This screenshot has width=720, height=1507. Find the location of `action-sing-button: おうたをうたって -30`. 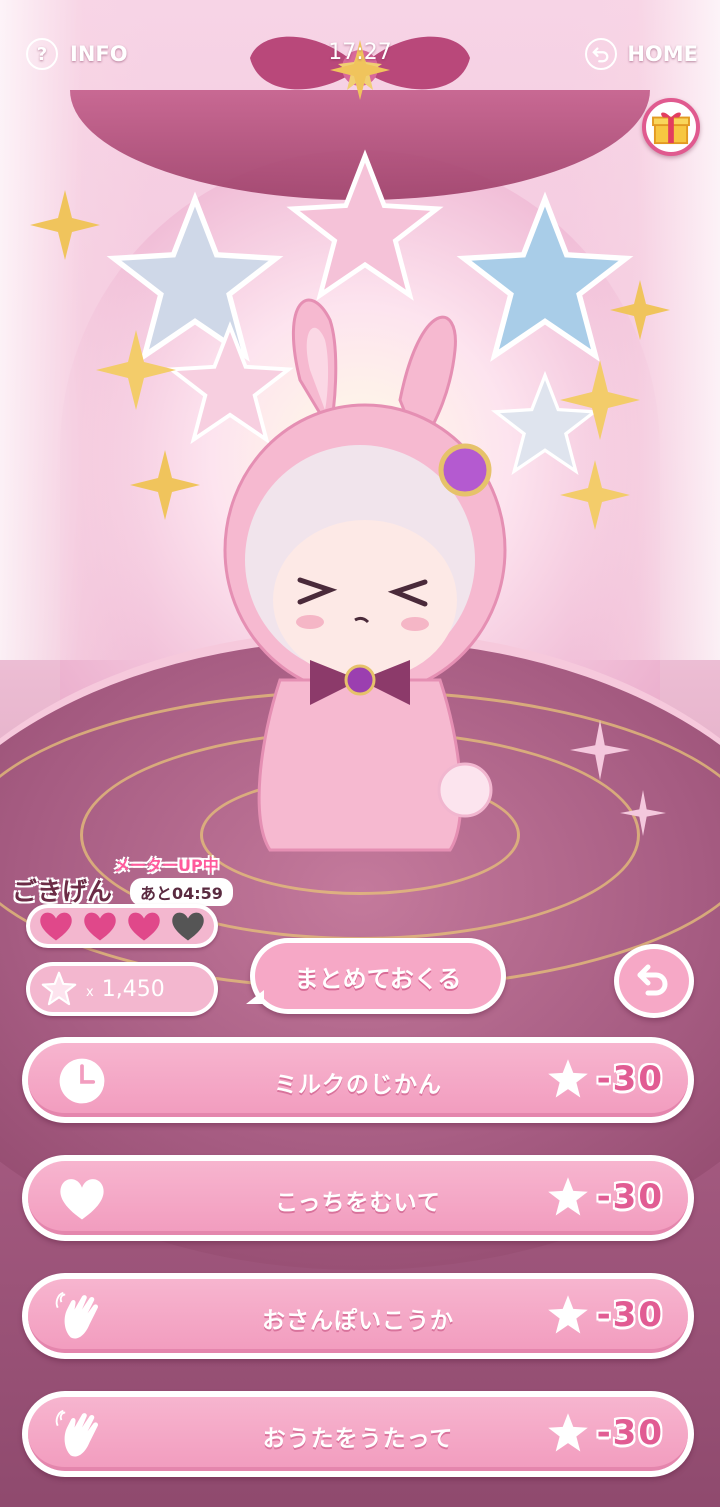

action-sing-button: おうたをうたって -30 is located at coordinates (358, 1434).